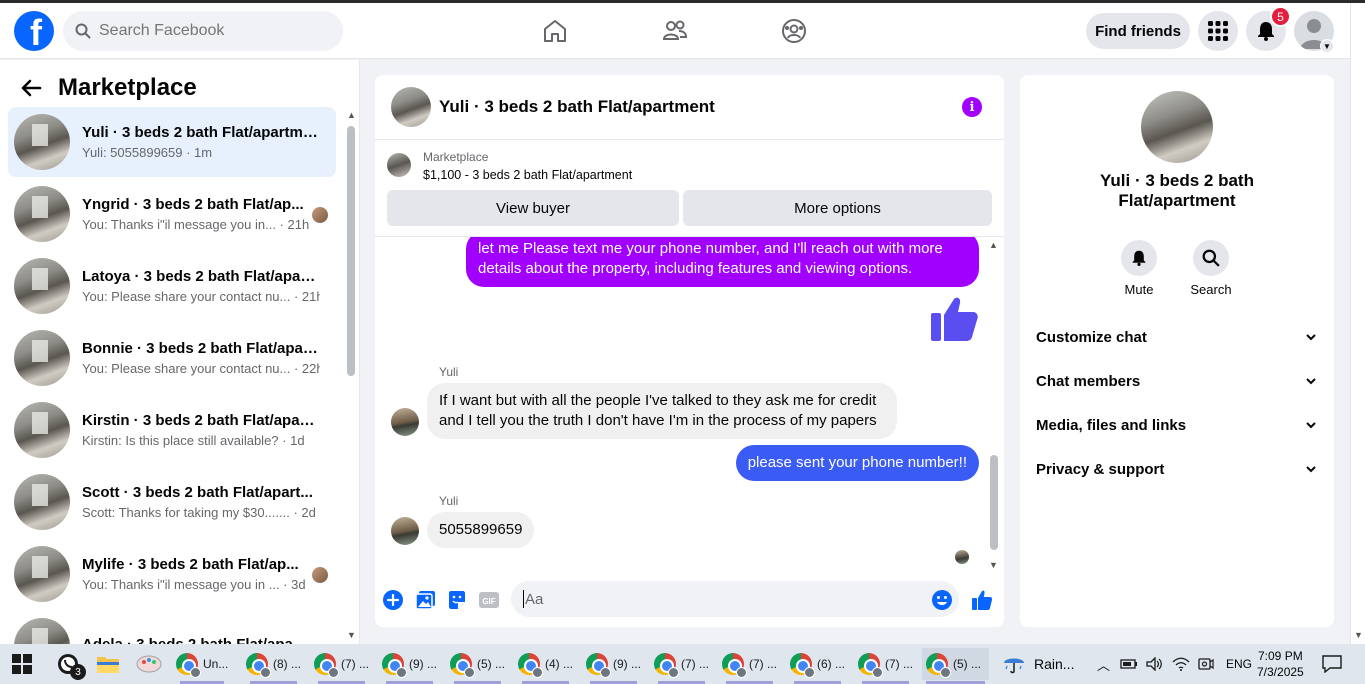 The height and width of the screenshot is (684, 1365). What do you see at coordinates (555, 31) in the screenshot?
I see `home-icon` at bounding box center [555, 31].